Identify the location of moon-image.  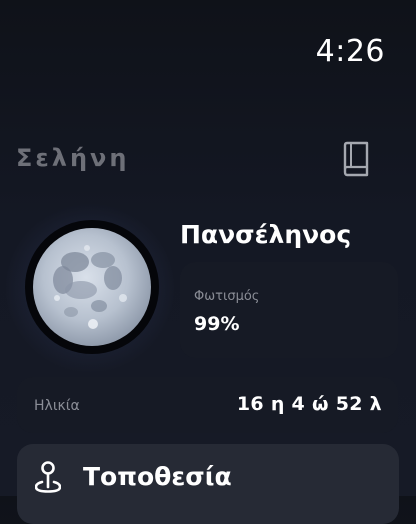
(92, 287).